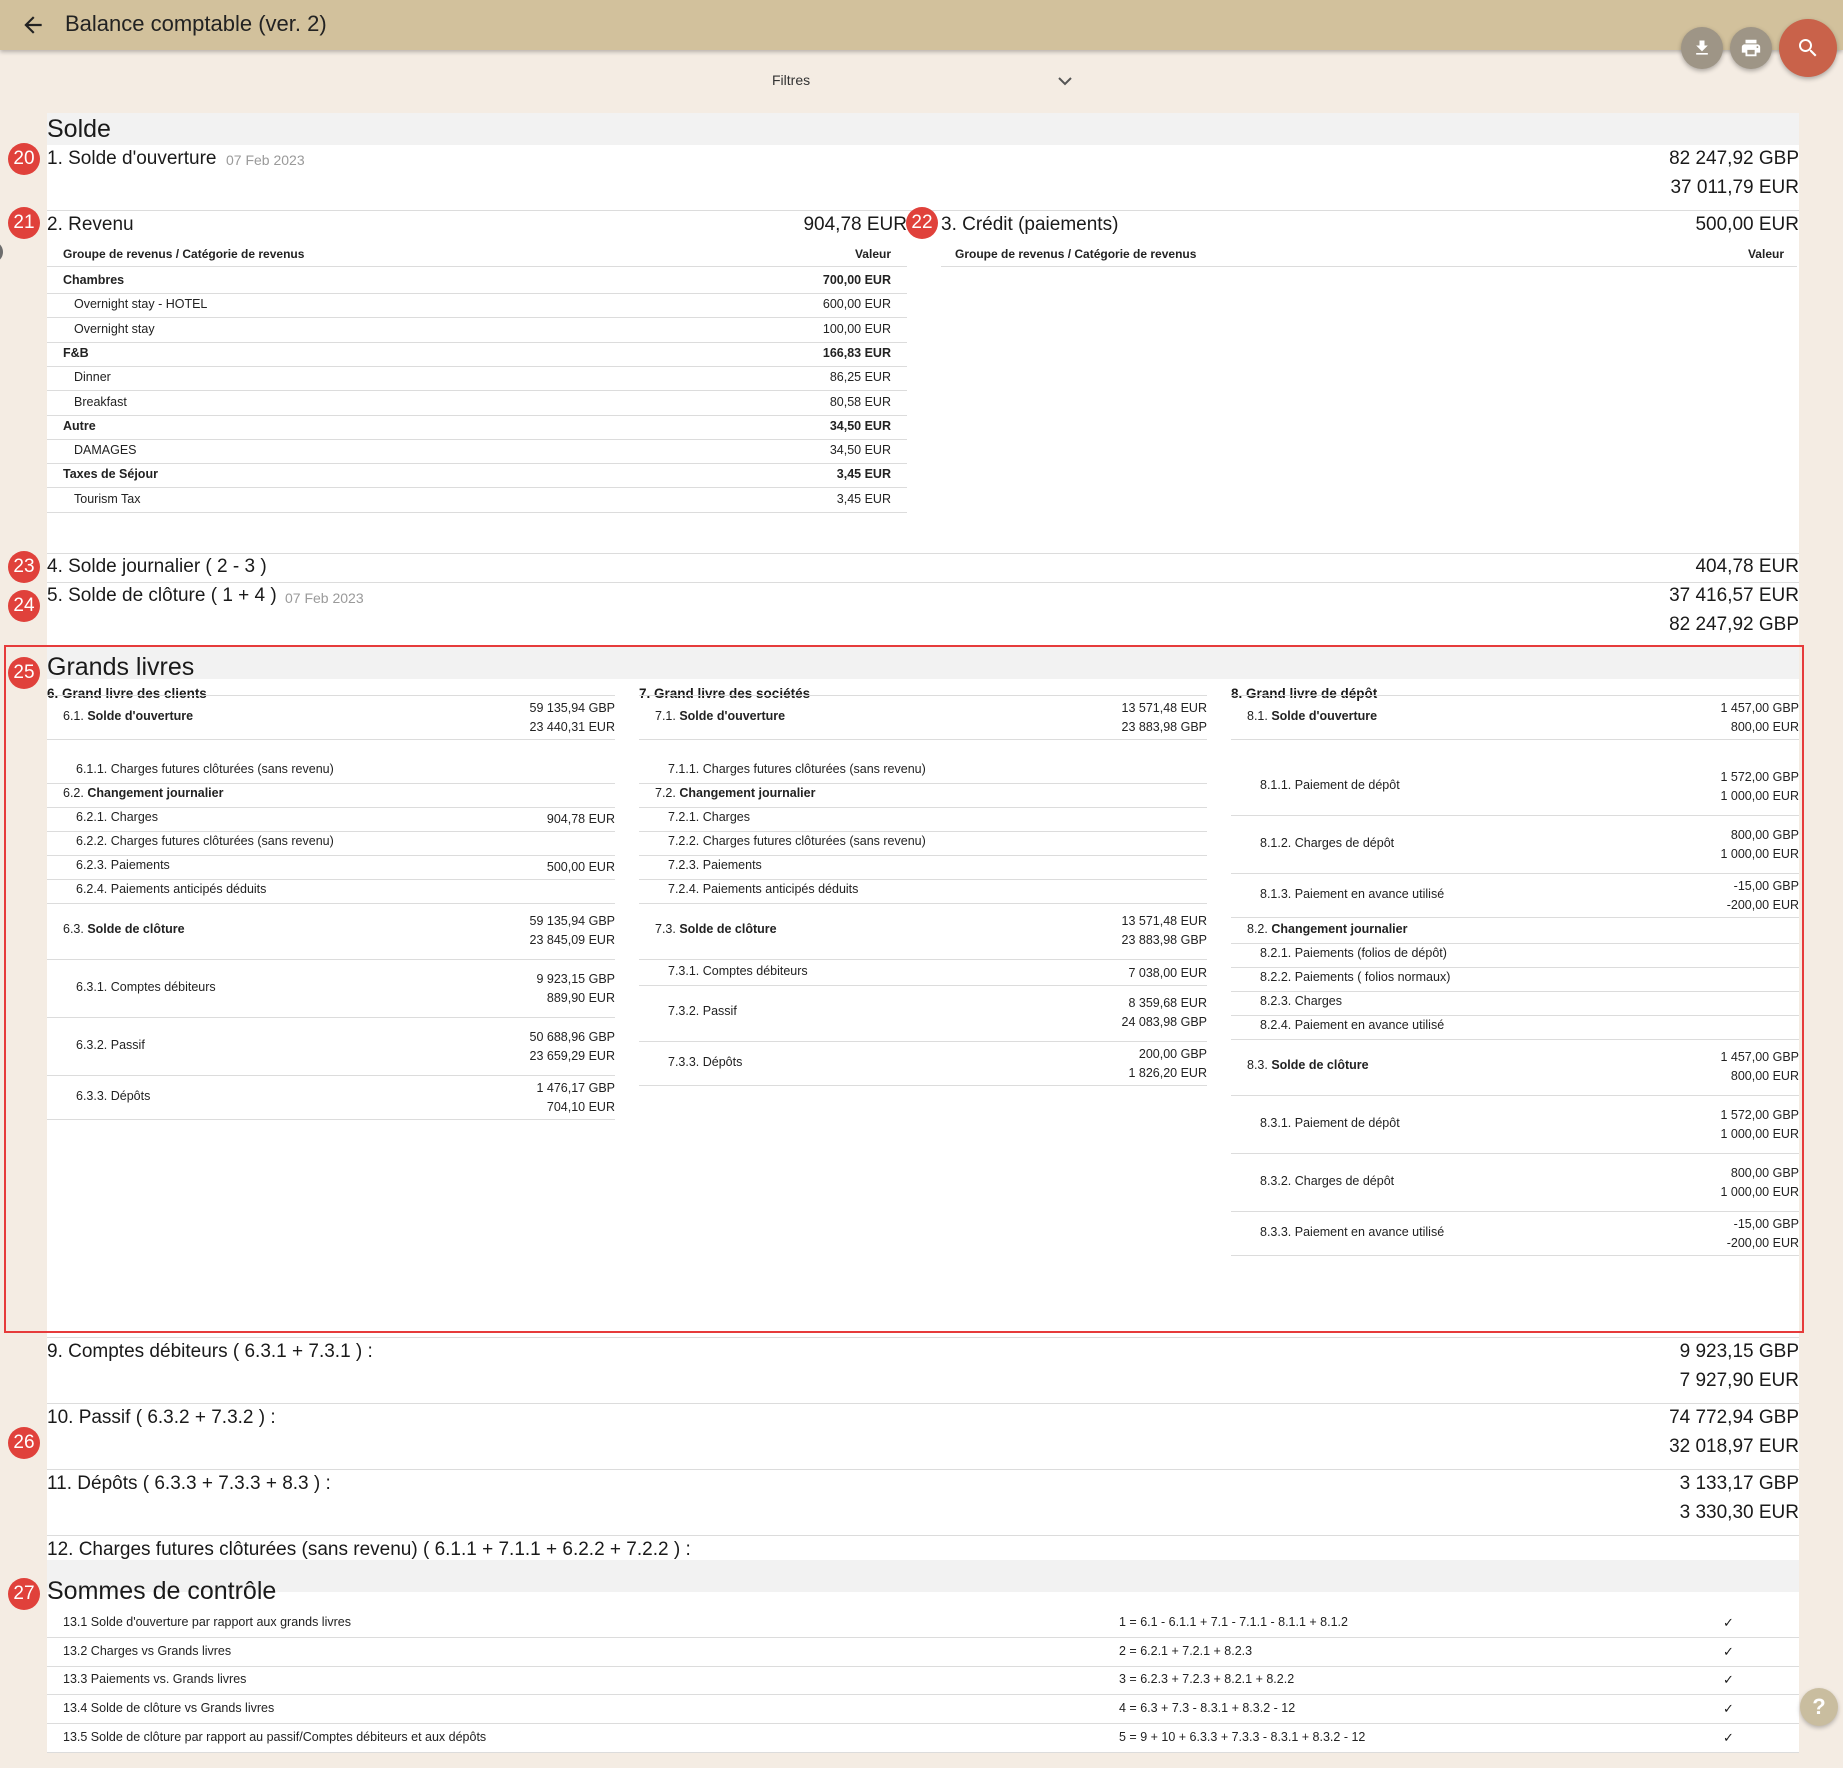 This screenshot has width=1843, height=1768. What do you see at coordinates (572, 1037) in the screenshot?
I see `ledger-row-value-1: 50 688,96 GBP` at bounding box center [572, 1037].